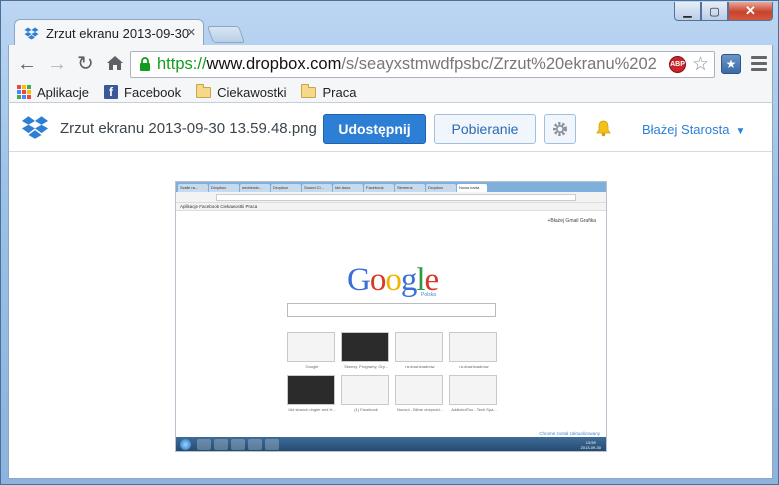 Image resolution: width=779 pixels, height=485 pixels. Describe the element at coordinates (311, 350) in the screenshot. I see `preview-thumb: Google` at that location.